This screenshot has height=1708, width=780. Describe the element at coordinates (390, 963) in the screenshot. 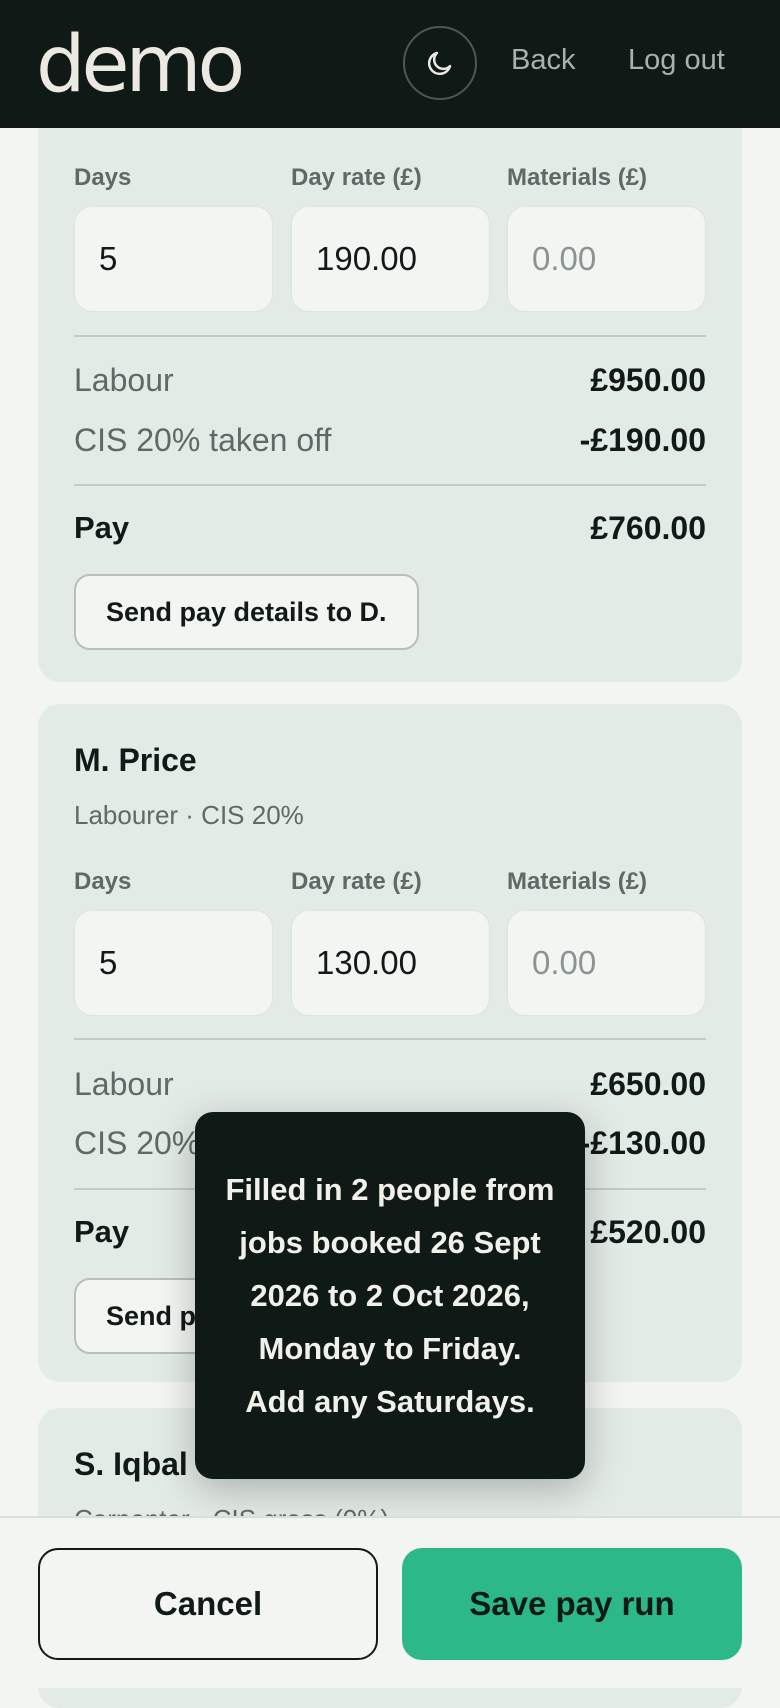

I see `day-rate-input: 130.00` at that location.